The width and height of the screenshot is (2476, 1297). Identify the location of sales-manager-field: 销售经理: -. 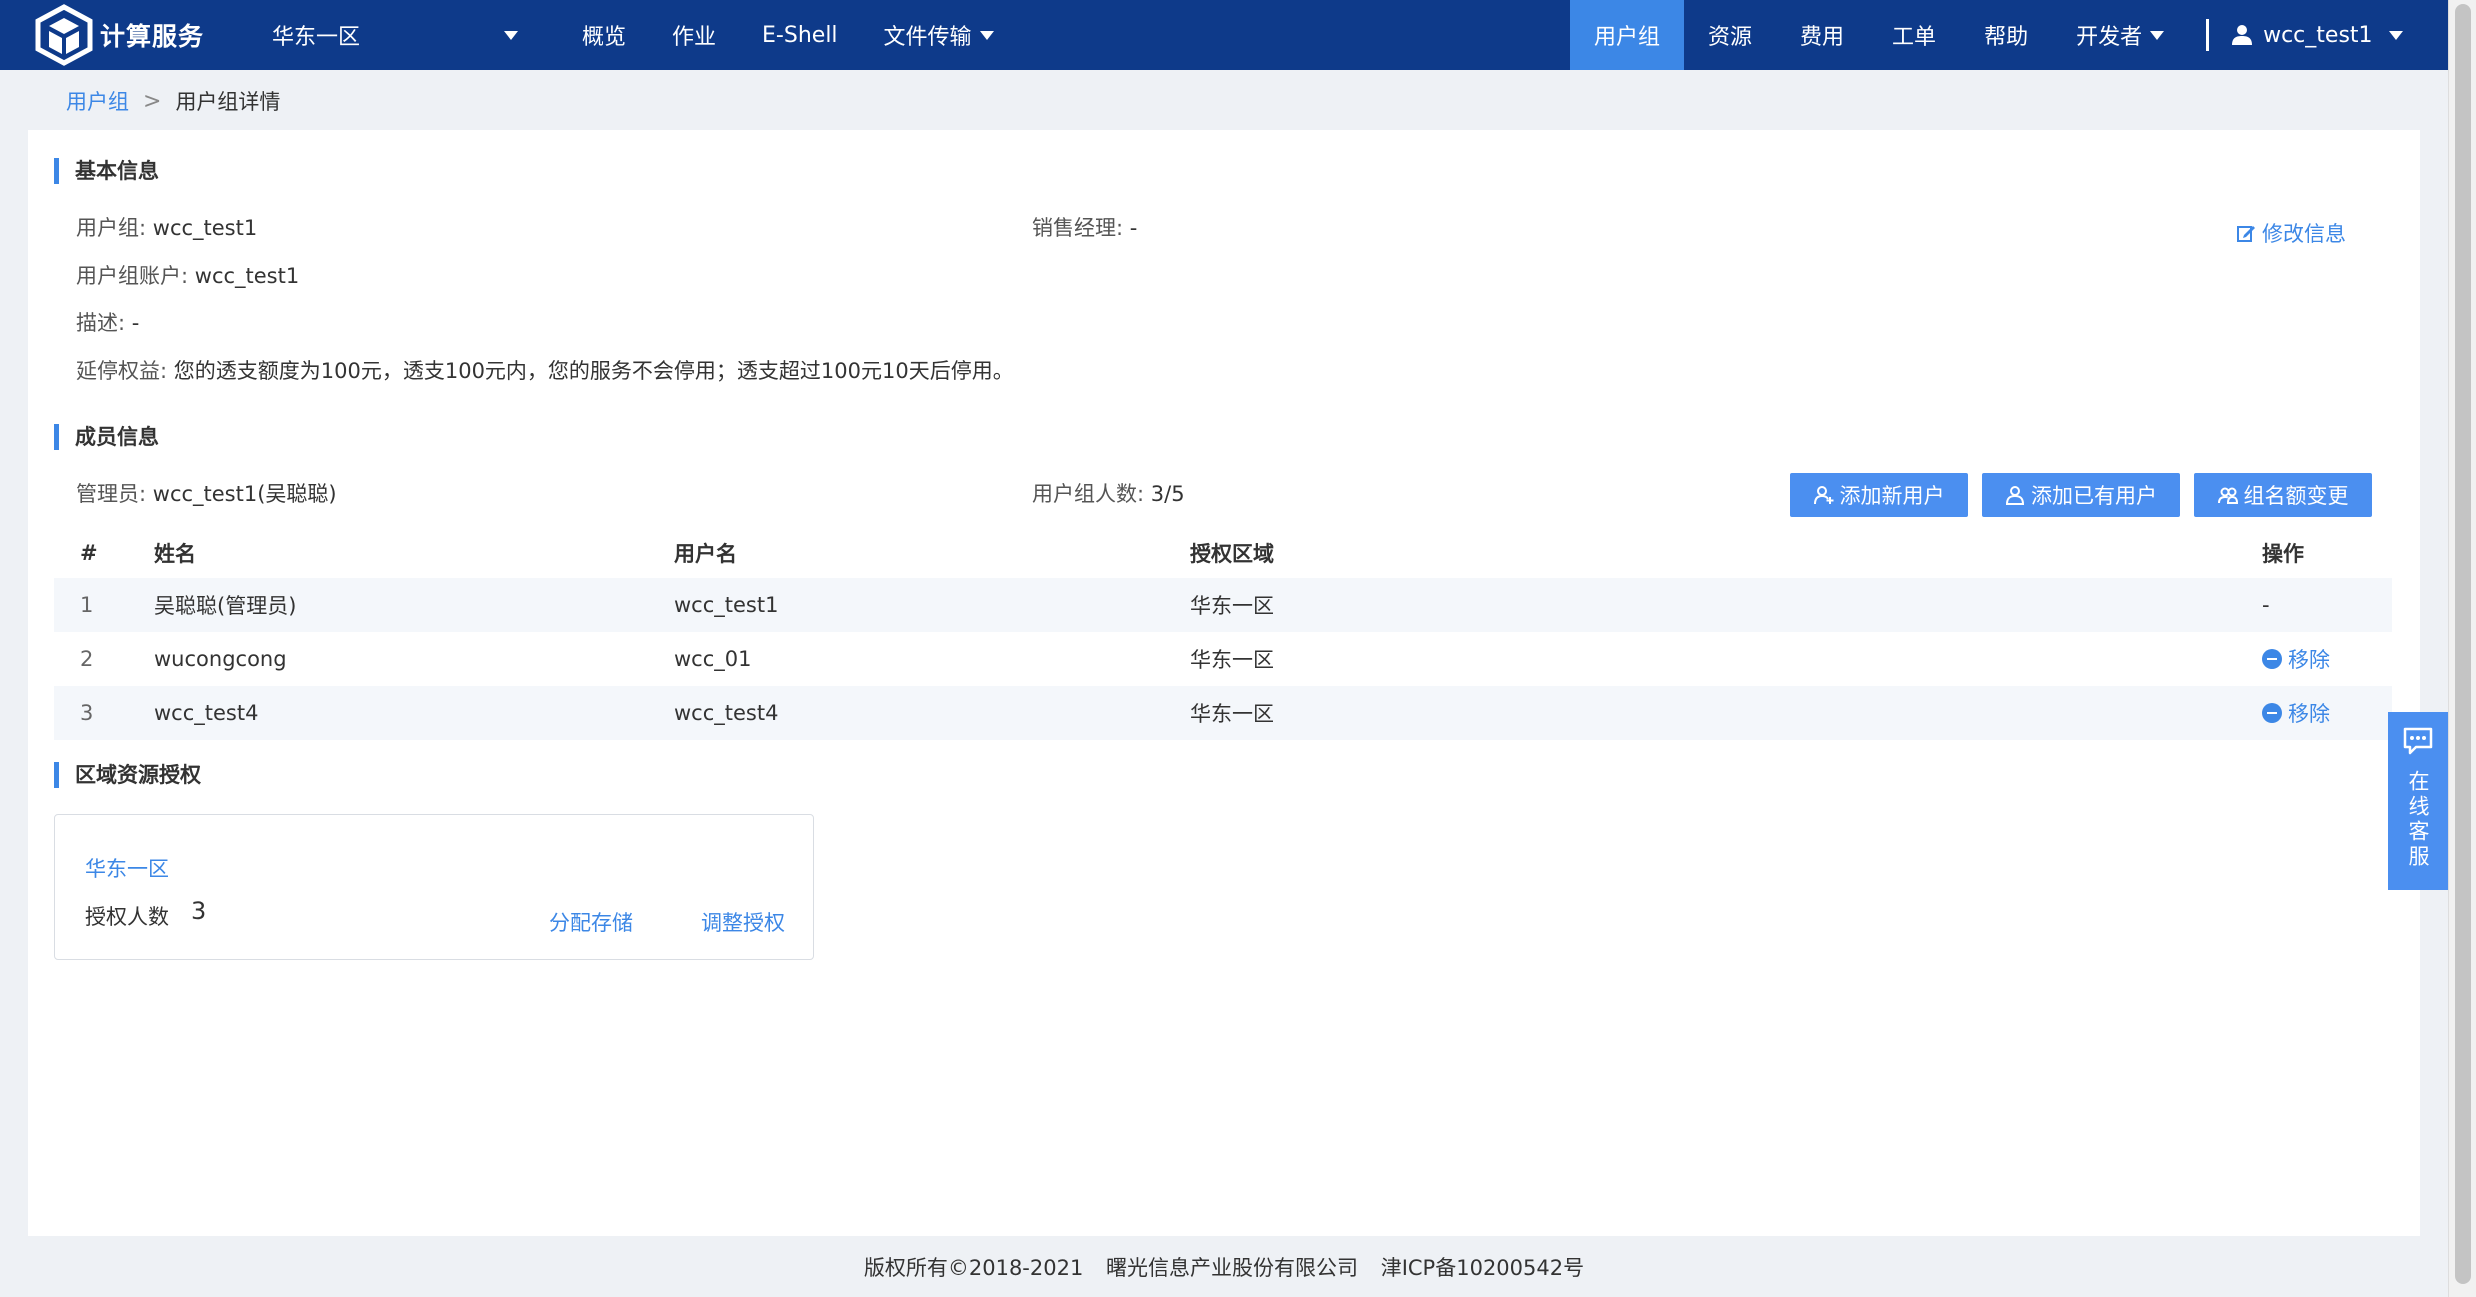
(1084, 227).